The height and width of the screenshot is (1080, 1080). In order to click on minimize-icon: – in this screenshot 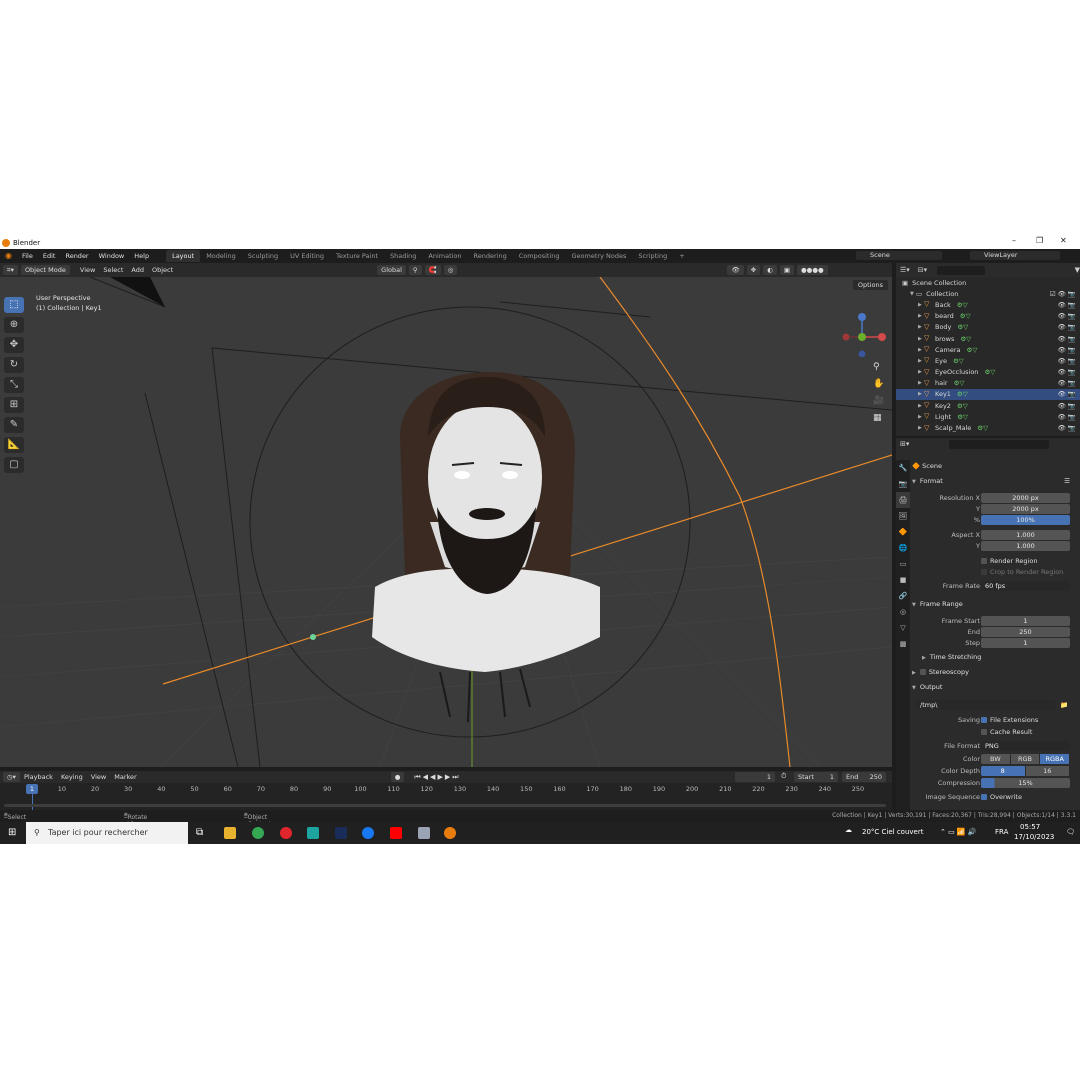, I will do `click(1014, 240)`.